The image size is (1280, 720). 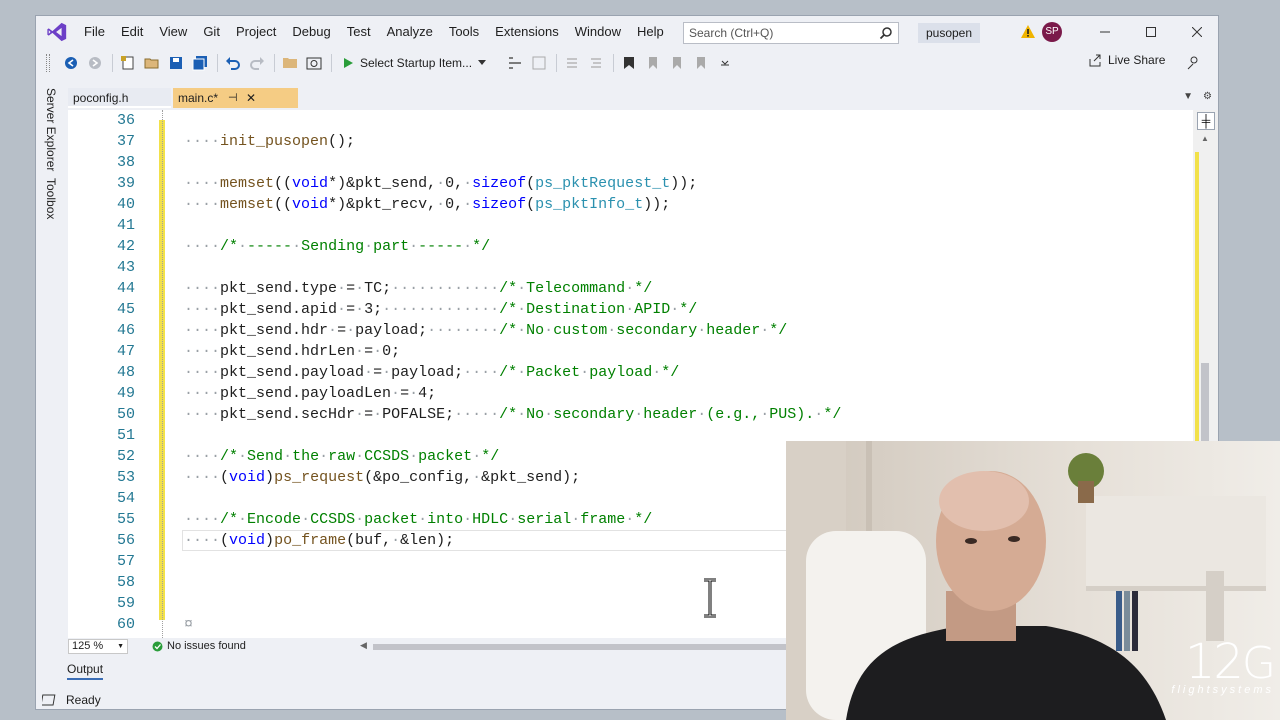 What do you see at coordinates (1151, 32) in the screenshot?
I see `maximize-button` at bounding box center [1151, 32].